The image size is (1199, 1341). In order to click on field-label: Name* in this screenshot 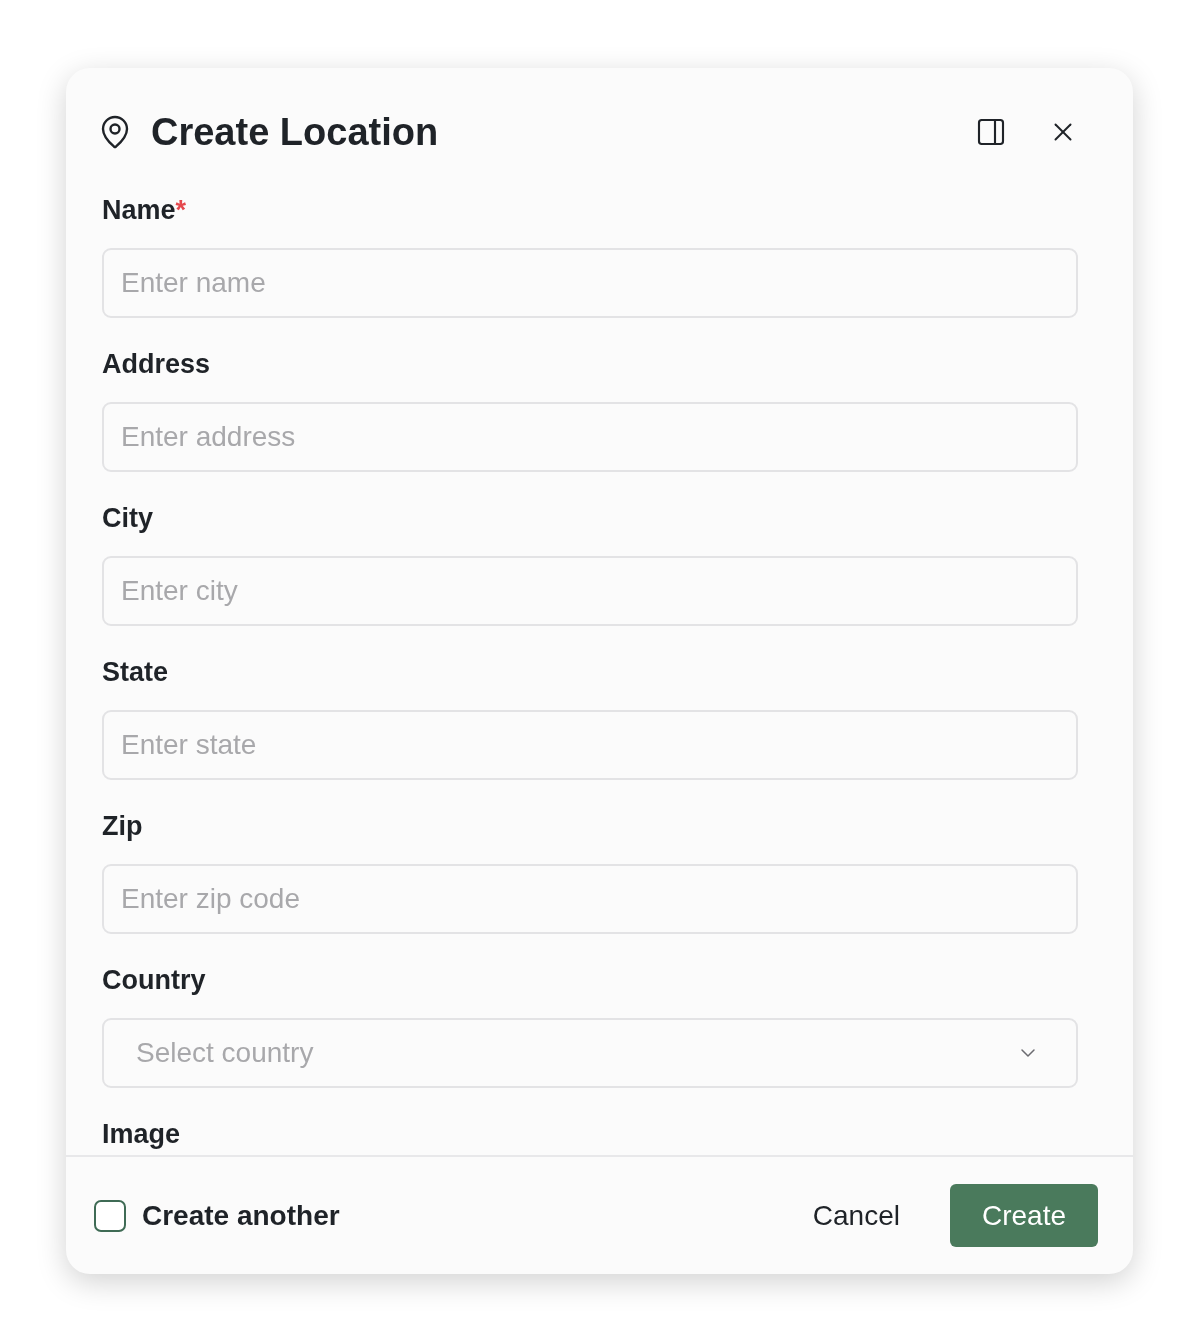, I will do `click(144, 210)`.